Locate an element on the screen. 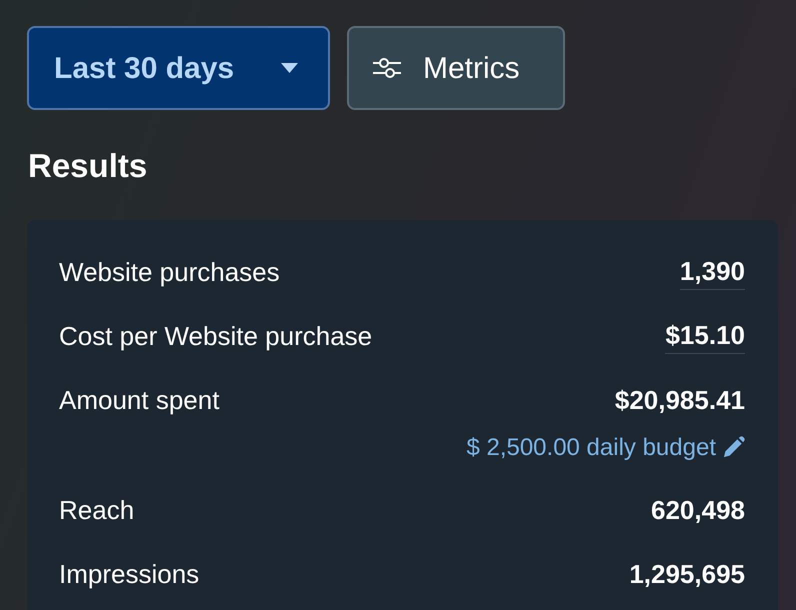 This screenshot has height=610, width=796. metric-label: Website purchases is located at coordinates (169, 273).